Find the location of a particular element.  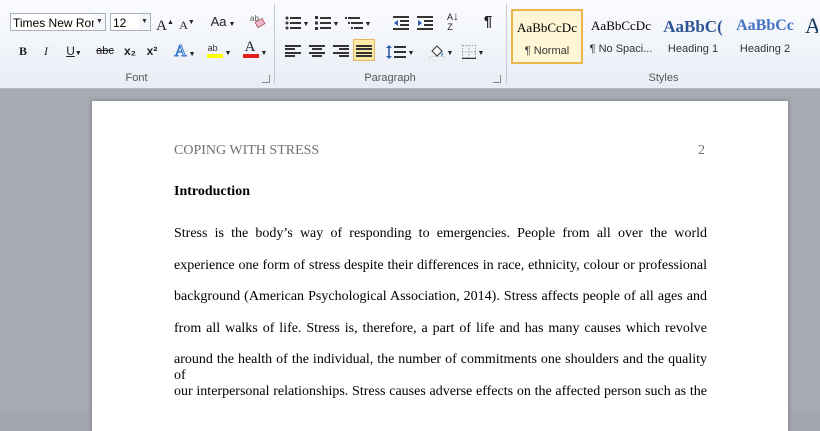

style-sample: A is located at coordinates (811, 25).